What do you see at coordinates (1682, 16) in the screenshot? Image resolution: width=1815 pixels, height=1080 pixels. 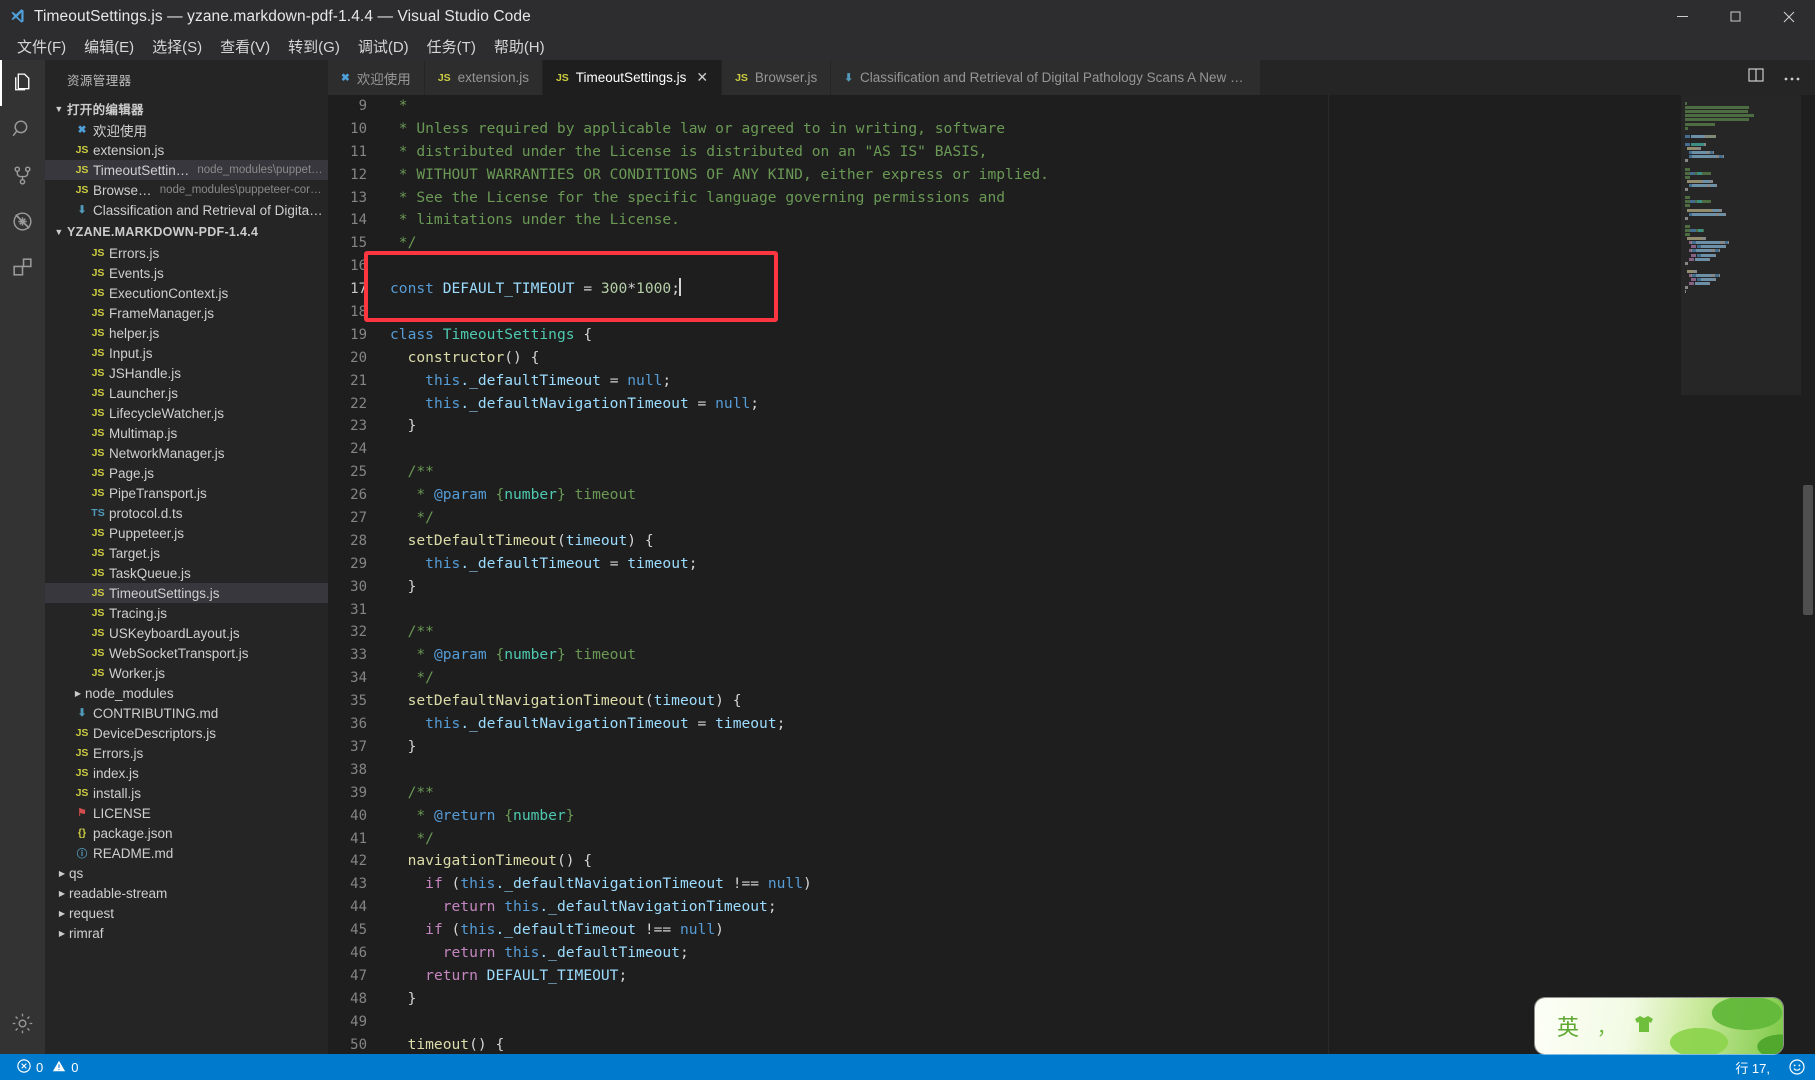 I see `minimize-icon` at bounding box center [1682, 16].